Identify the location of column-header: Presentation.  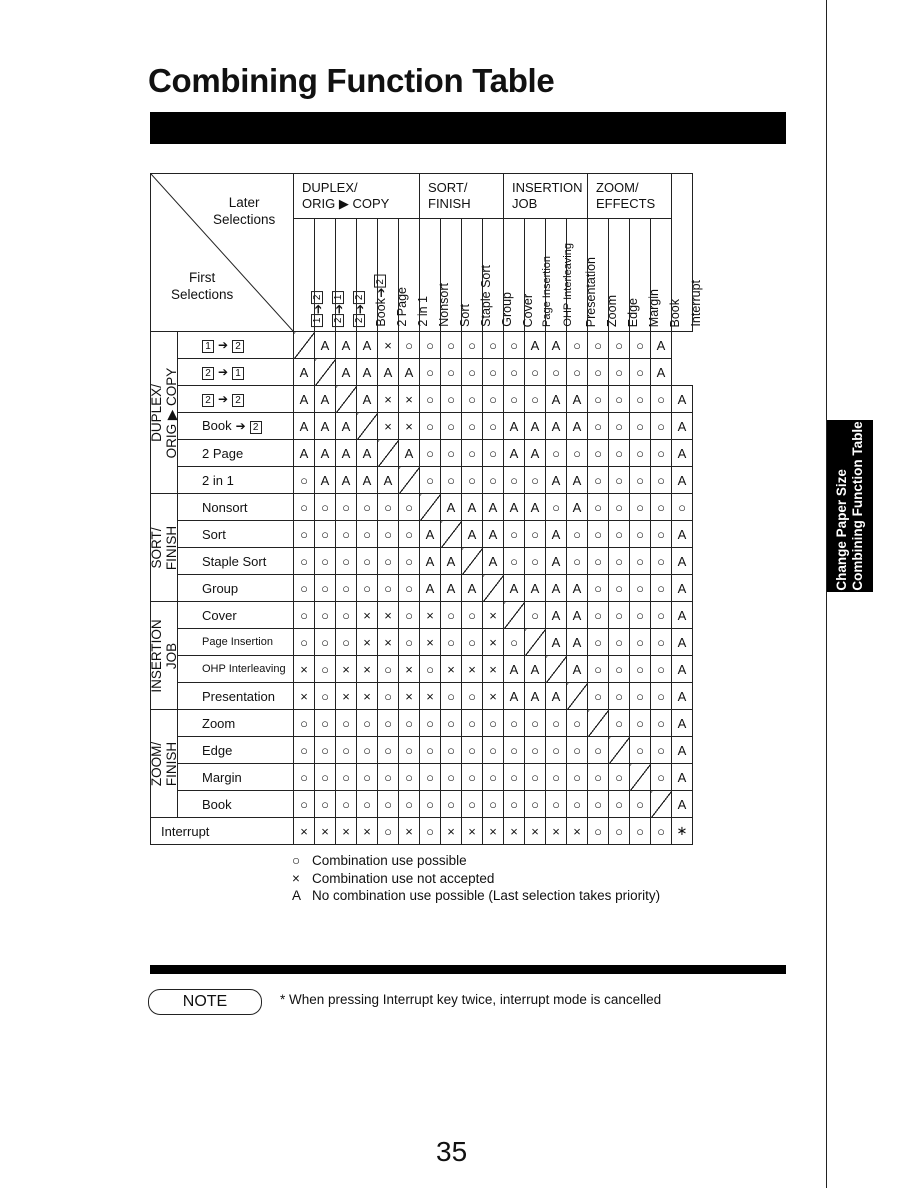
(582, 275).